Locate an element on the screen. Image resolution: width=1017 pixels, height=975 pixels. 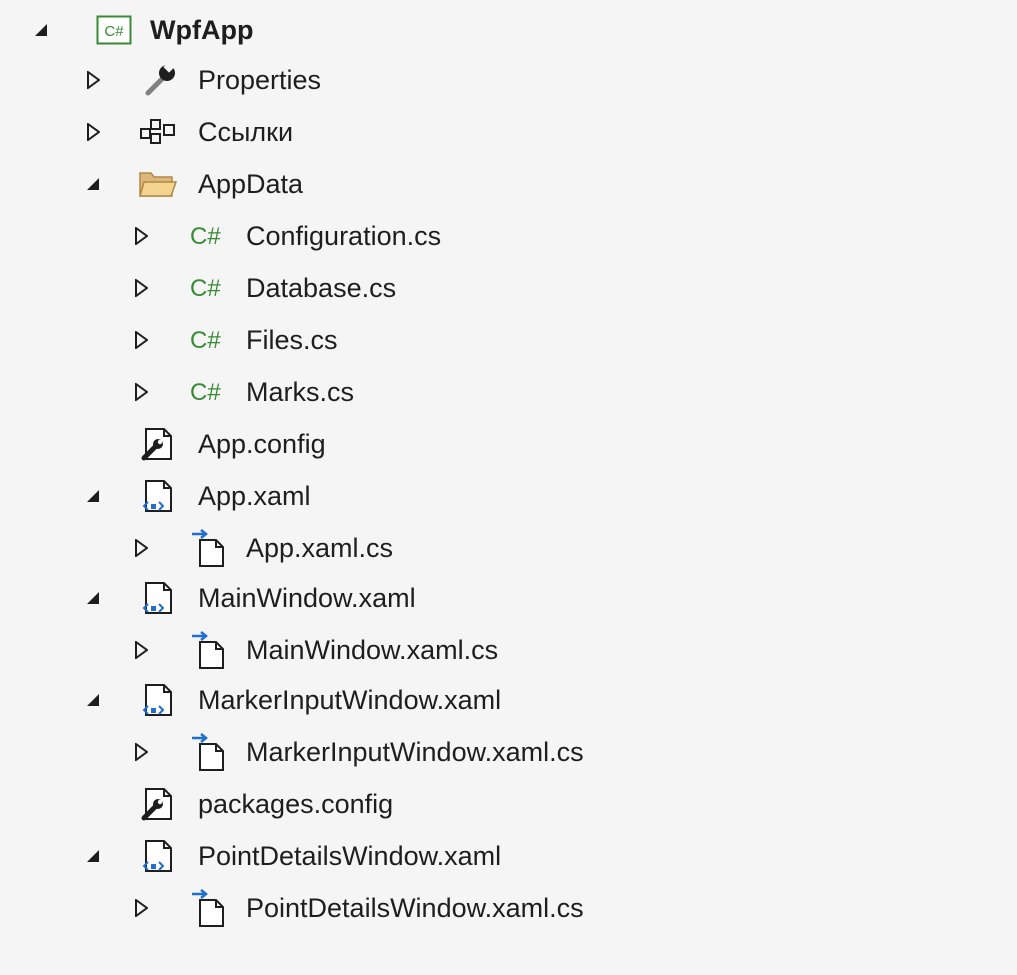
tree-item-configuration-cs: C# Configuration.cs is located at coordinates (508, 236).